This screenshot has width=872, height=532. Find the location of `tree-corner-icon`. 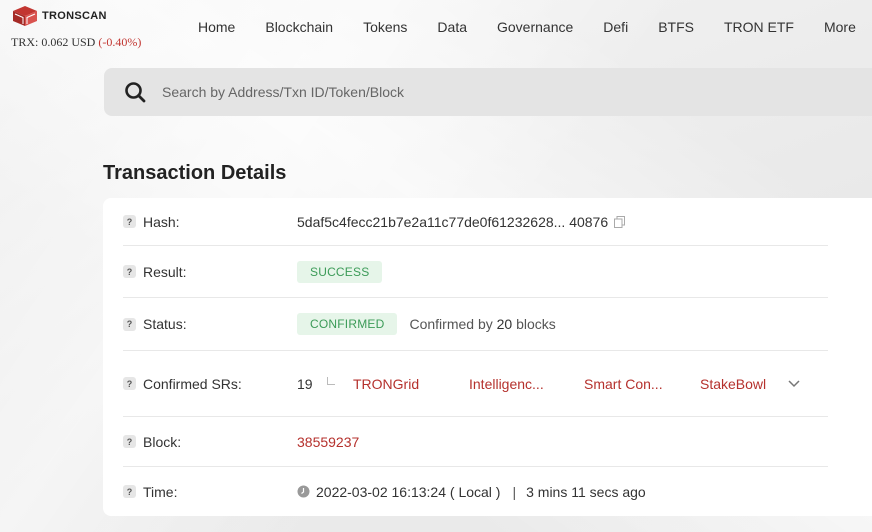

tree-corner-icon is located at coordinates (331, 380).